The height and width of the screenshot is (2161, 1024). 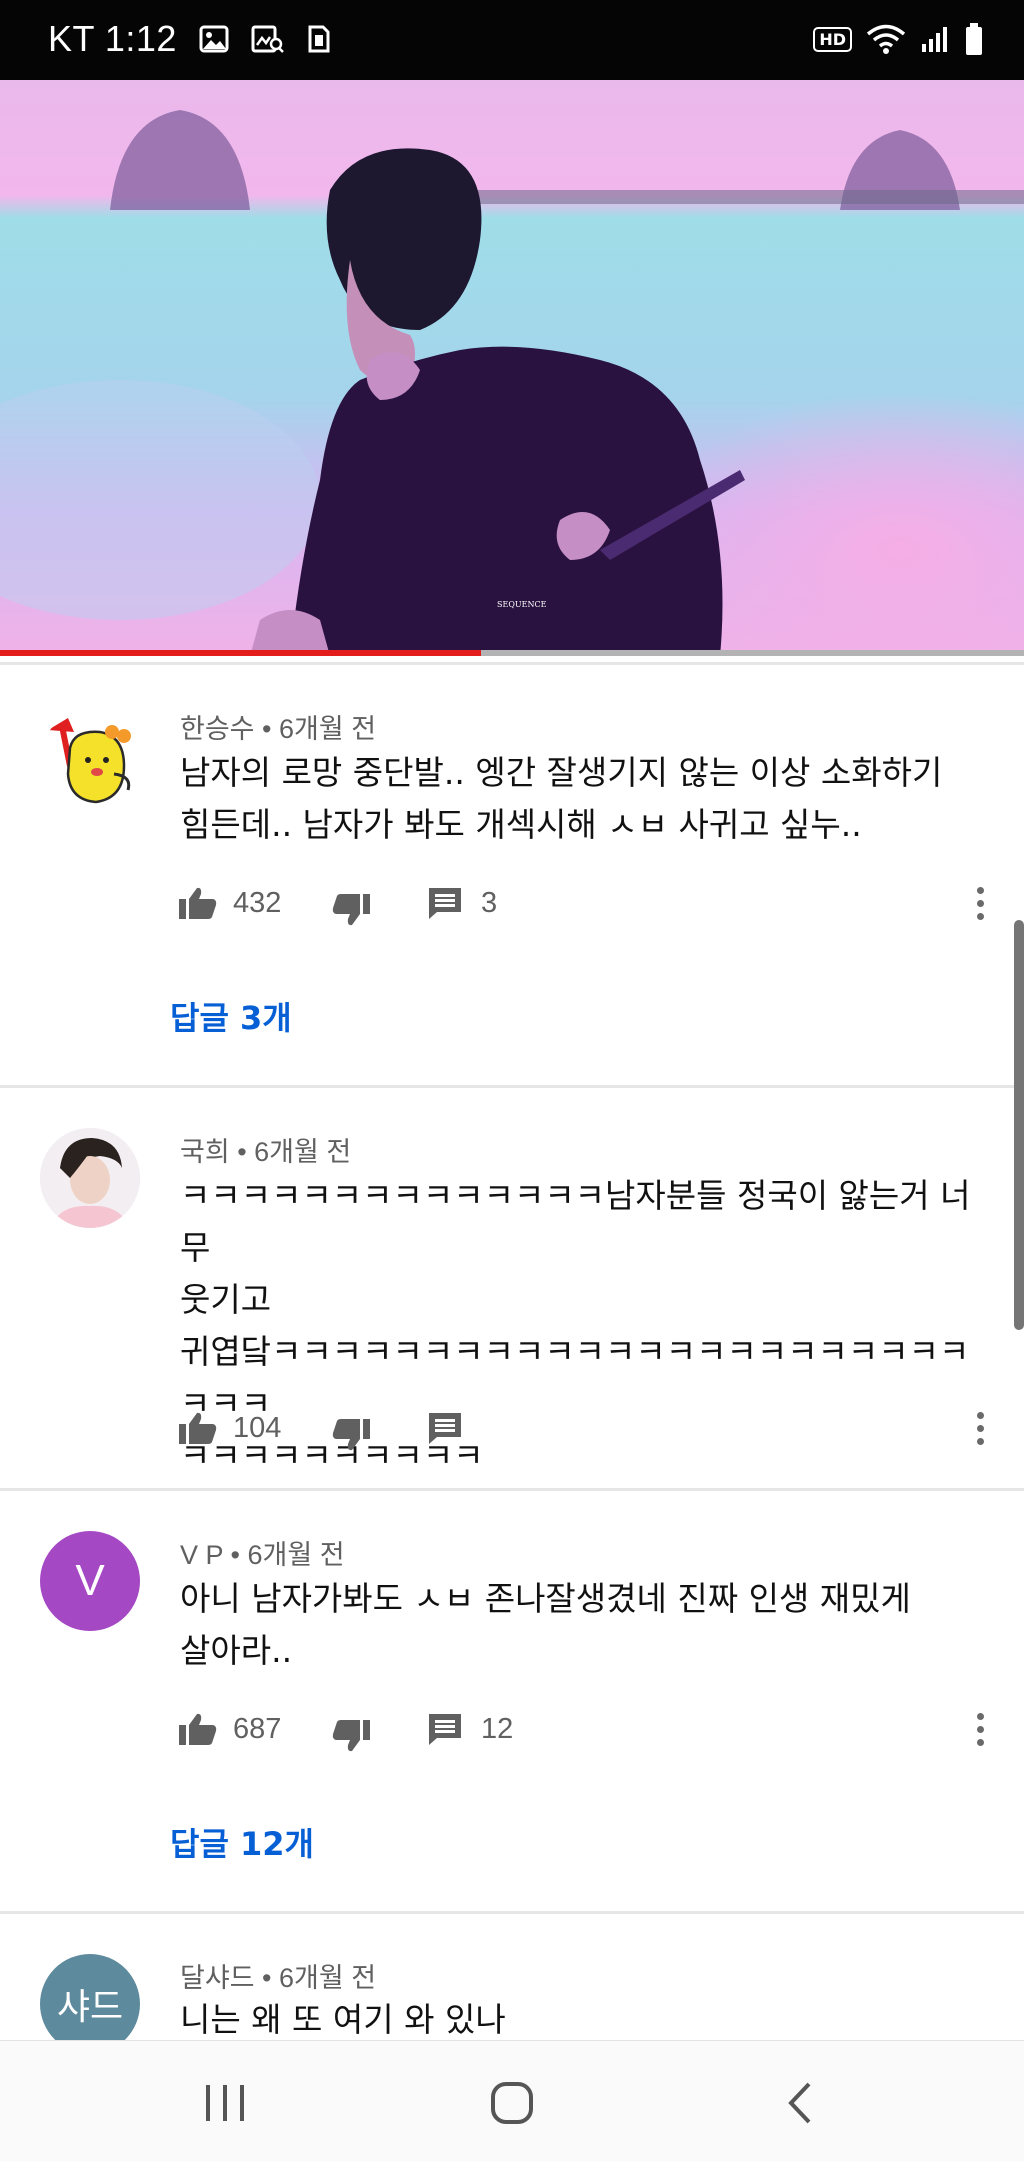 What do you see at coordinates (489, 902) in the screenshot?
I see `reply-count: 3` at bounding box center [489, 902].